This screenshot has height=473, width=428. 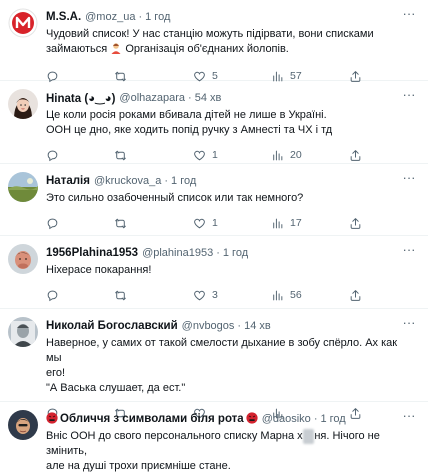 I want to click on tweet-actions: 1 17, so click(x=232, y=223).